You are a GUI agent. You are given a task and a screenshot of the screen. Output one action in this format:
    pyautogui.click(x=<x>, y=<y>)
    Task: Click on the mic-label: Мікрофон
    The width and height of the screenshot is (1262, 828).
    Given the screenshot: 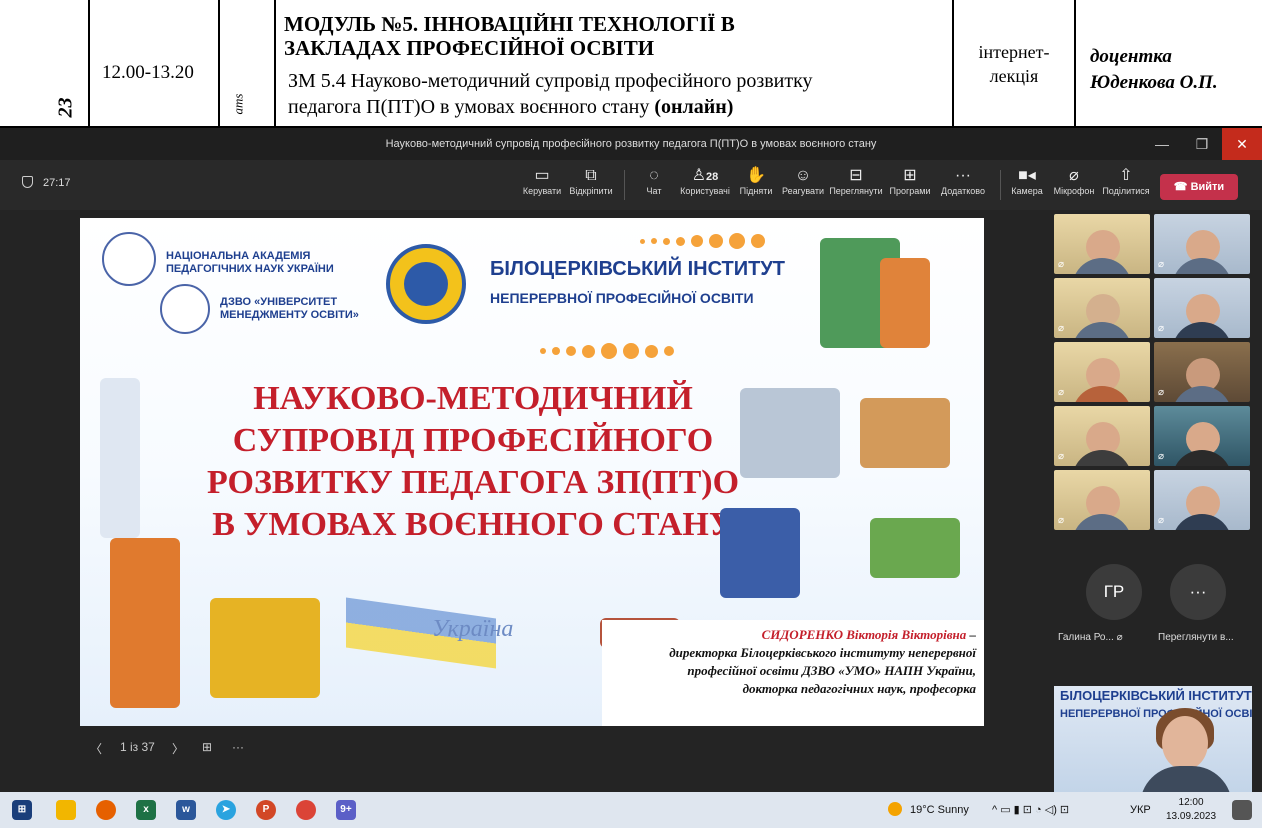 What is the action you would take?
    pyautogui.click(x=1074, y=191)
    